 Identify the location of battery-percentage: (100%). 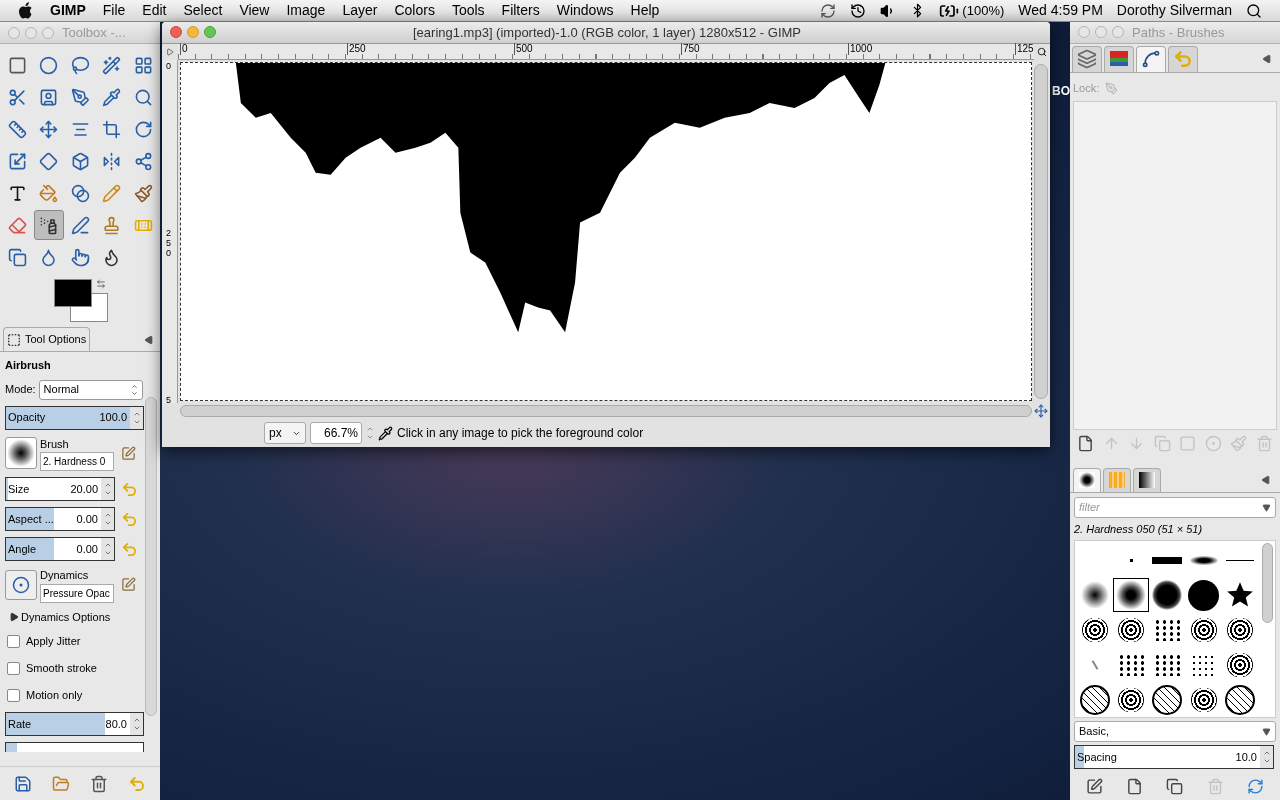
(983, 10).